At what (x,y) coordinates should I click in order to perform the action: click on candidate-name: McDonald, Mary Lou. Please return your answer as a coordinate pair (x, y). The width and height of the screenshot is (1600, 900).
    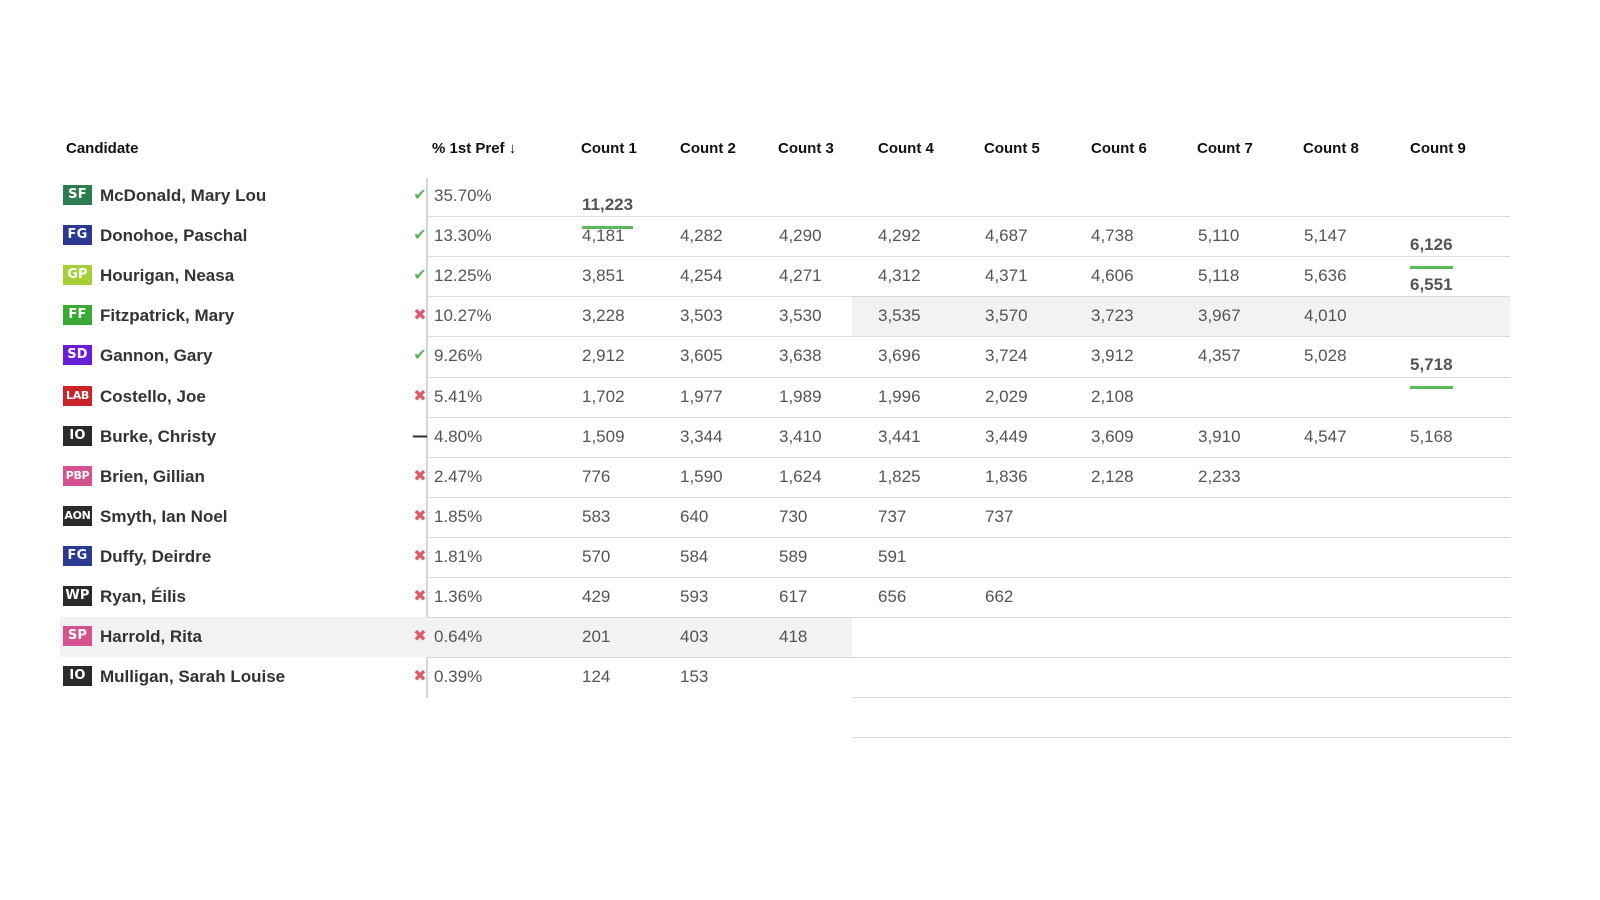
    Looking at the image, I should click on (183, 196).